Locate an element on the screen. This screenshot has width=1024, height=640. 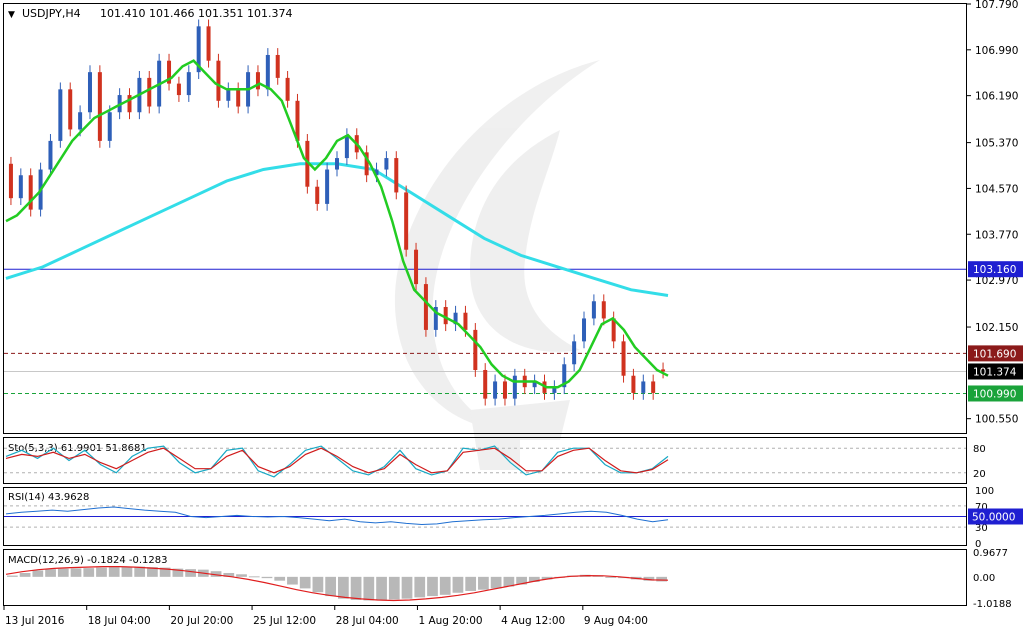
price-tick-label: 106.990 is located at coordinates (996, 51).